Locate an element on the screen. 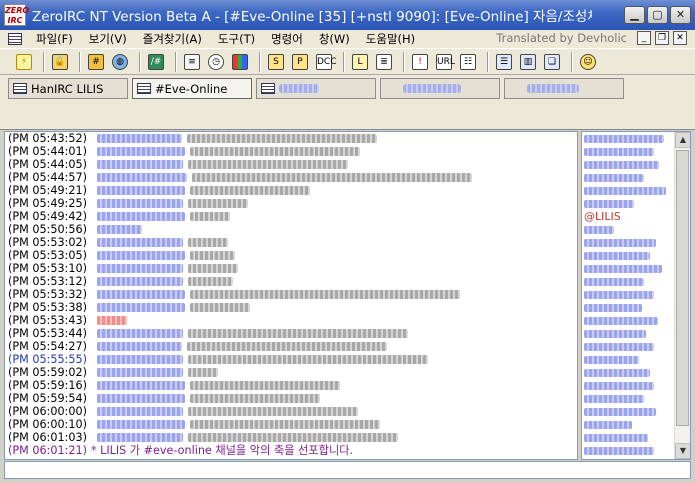 This screenshot has height=483, width=695. chat-line: (PM 05:54:27) is located at coordinates (291, 346).